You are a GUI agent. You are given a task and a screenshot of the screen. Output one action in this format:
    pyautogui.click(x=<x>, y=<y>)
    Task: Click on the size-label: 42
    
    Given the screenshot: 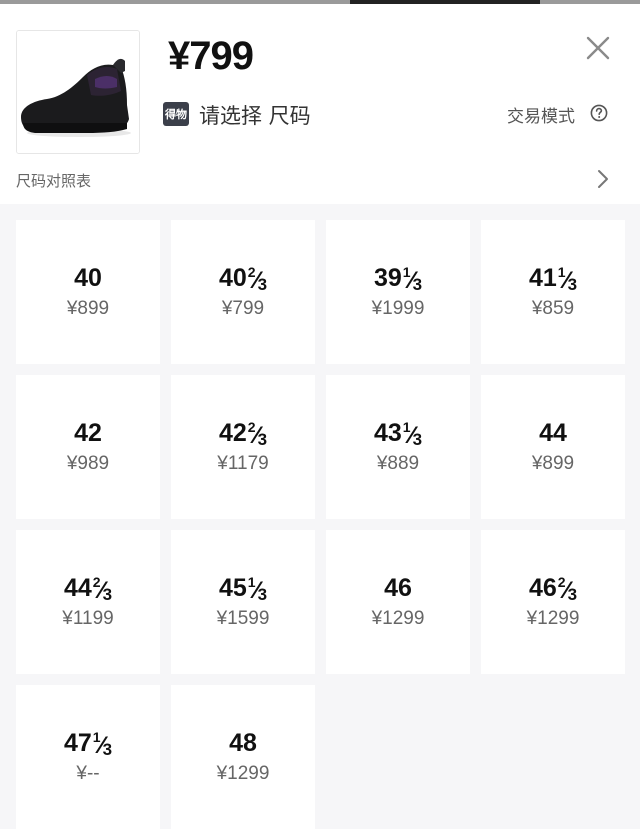 What is the action you would take?
    pyautogui.click(x=88, y=435)
    